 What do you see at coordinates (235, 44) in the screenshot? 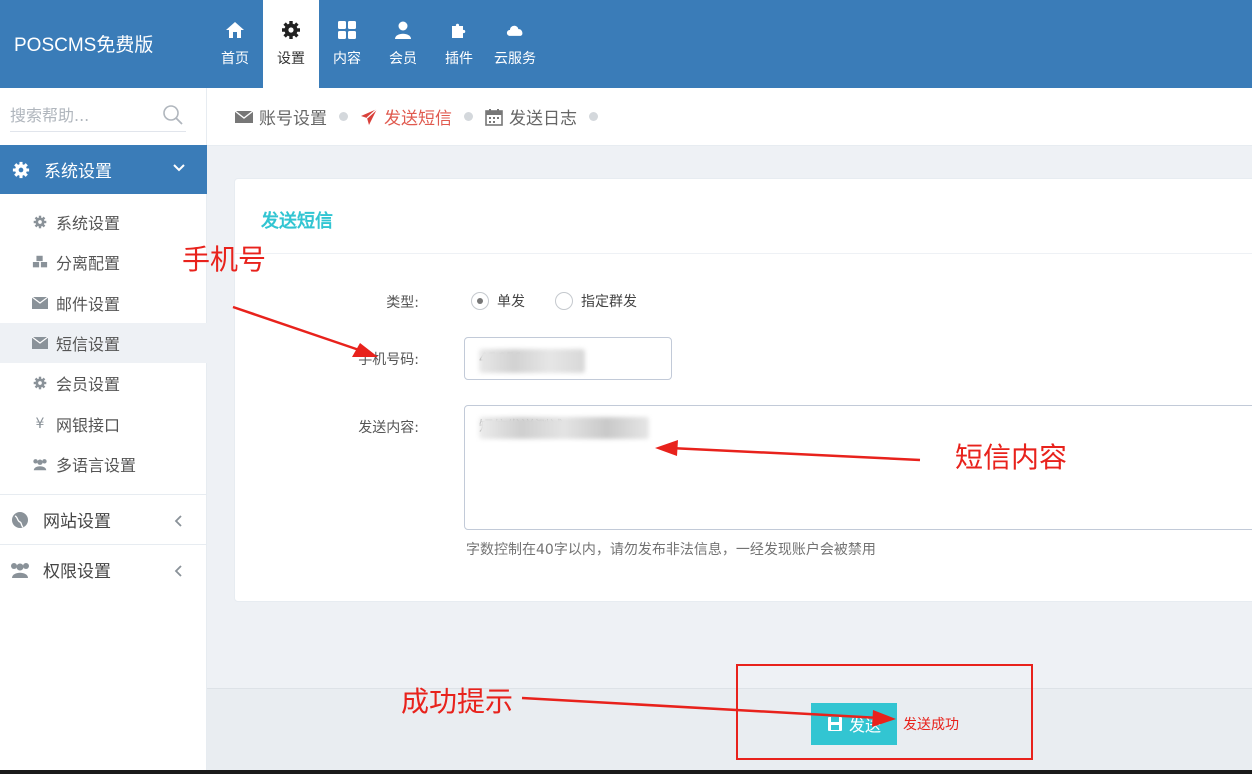
I see `nav-home: 首页` at bounding box center [235, 44].